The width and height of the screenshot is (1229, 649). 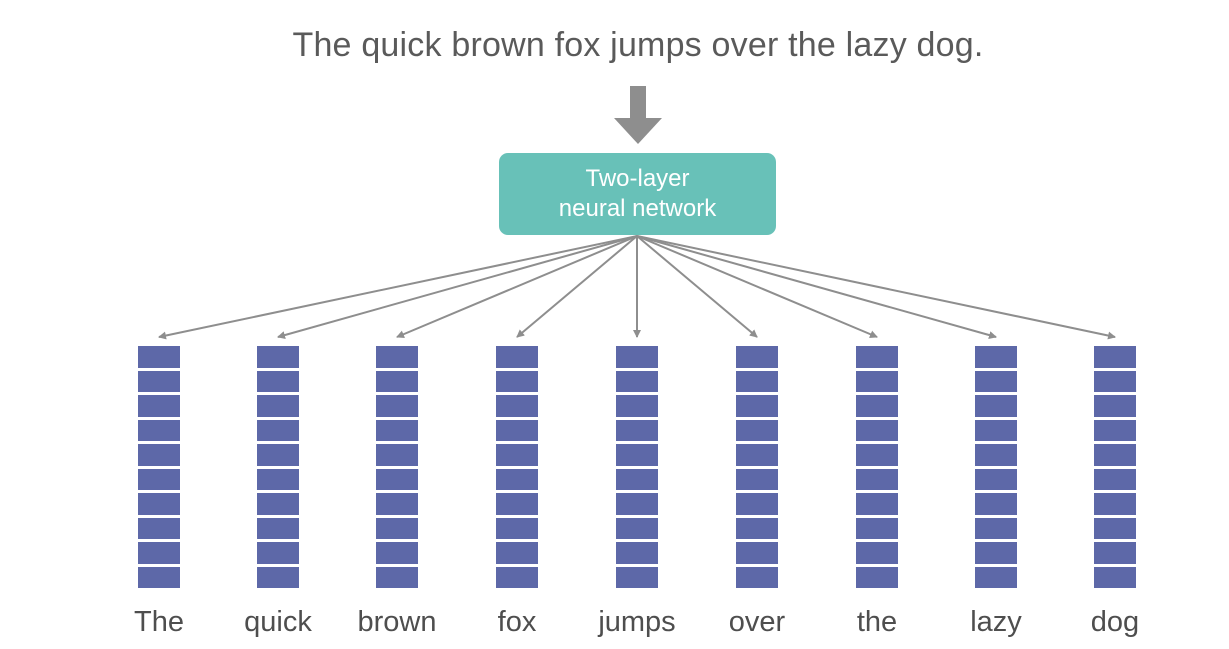 I want to click on word-label: over, so click(x=757, y=622).